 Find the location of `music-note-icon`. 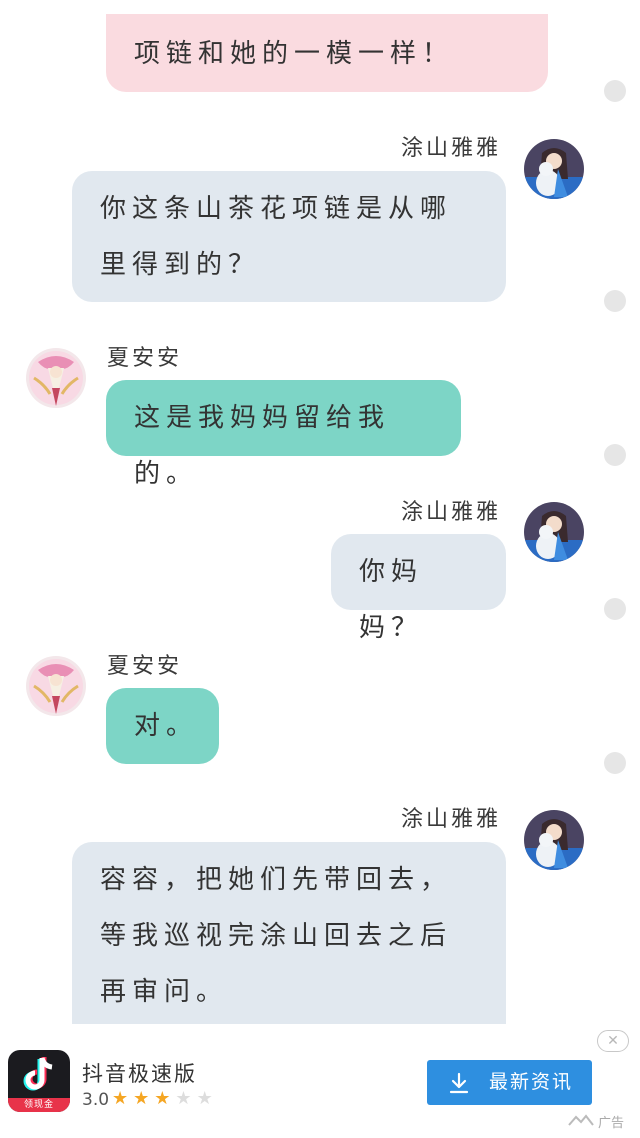

music-note-icon is located at coordinates (38, 1074).